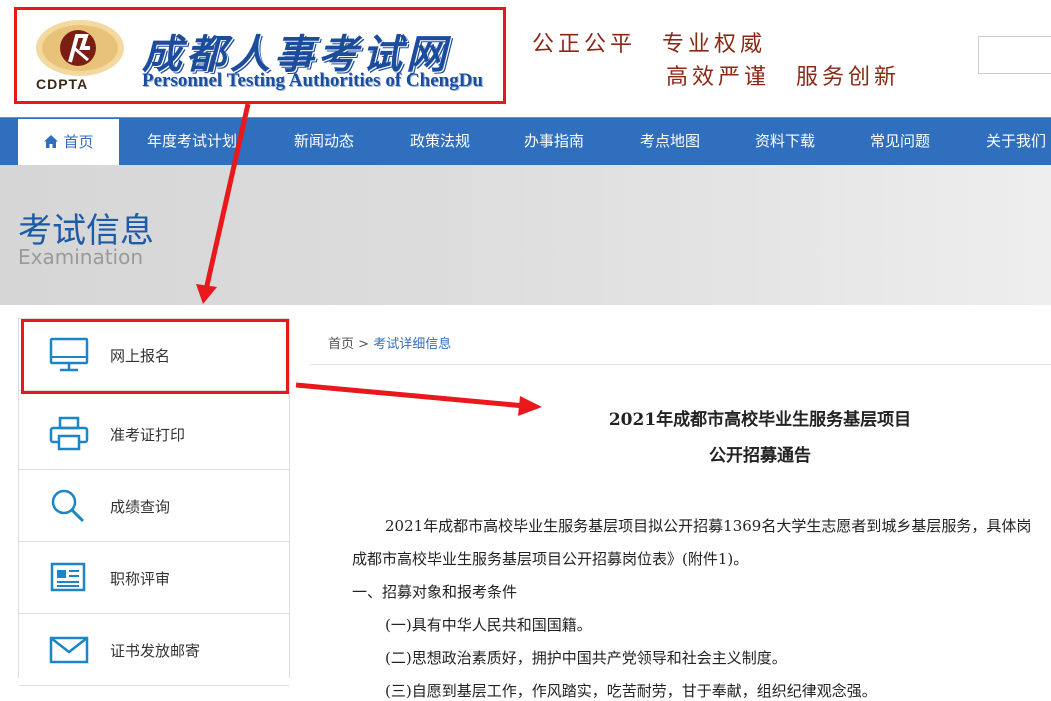 The height and width of the screenshot is (701, 1051). I want to click on nav-item-annual-plan: 年度考试计划, so click(192, 141).